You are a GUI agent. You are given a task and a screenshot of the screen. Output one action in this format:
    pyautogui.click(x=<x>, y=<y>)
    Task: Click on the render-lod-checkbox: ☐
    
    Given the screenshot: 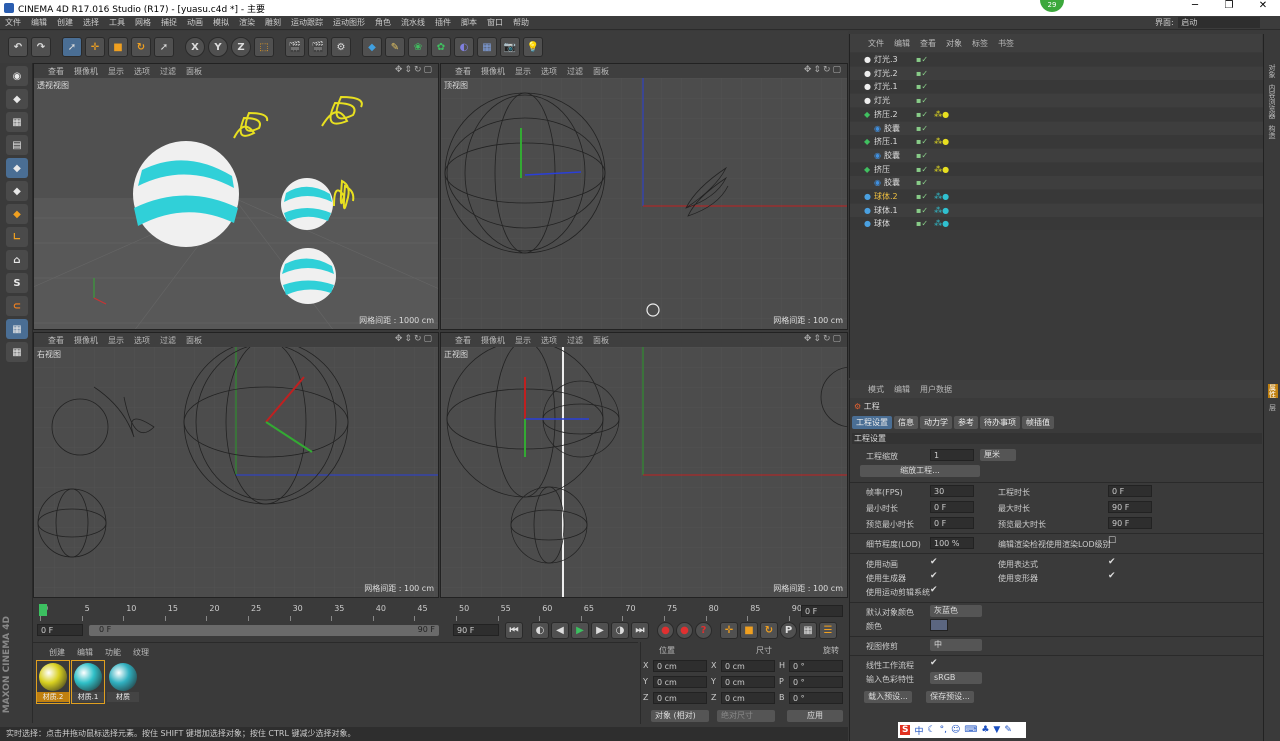 What is the action you would take?
    pyautogui.click(x=1112, y=541)
    